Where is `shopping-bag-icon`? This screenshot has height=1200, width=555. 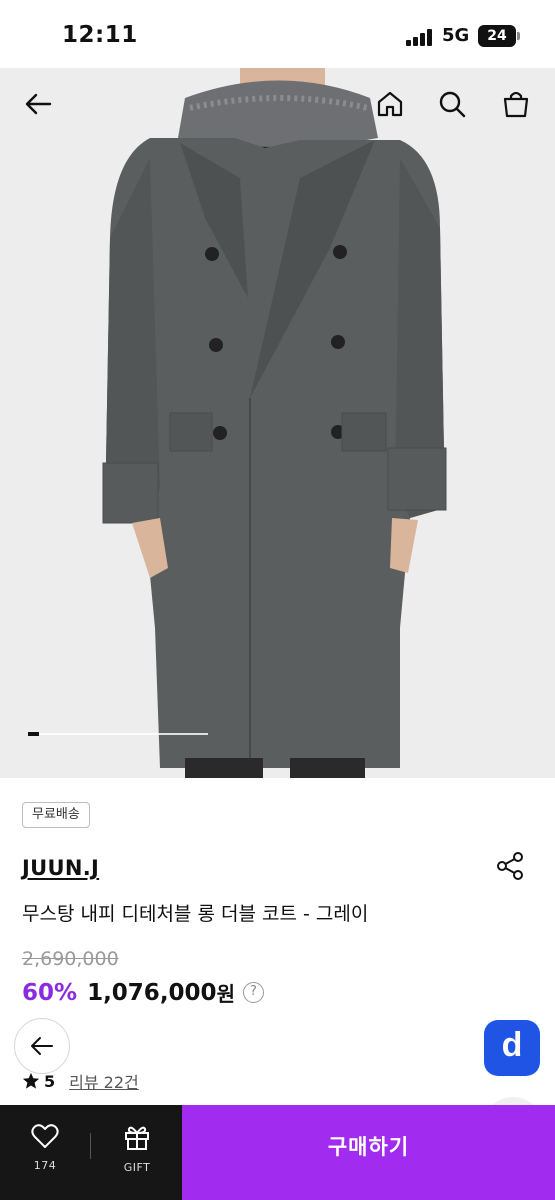
shopping-bag-icon is located at coordinates (516, 104).